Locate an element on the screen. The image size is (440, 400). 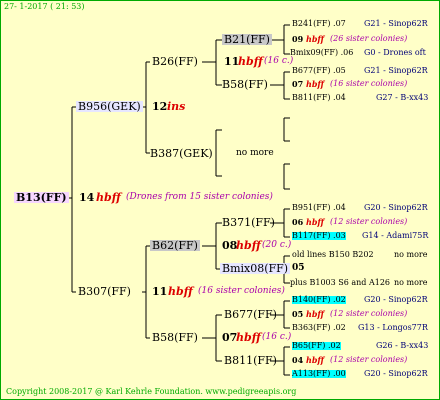
leaf-id: B951(FF) is located at coordinates (311, 207).